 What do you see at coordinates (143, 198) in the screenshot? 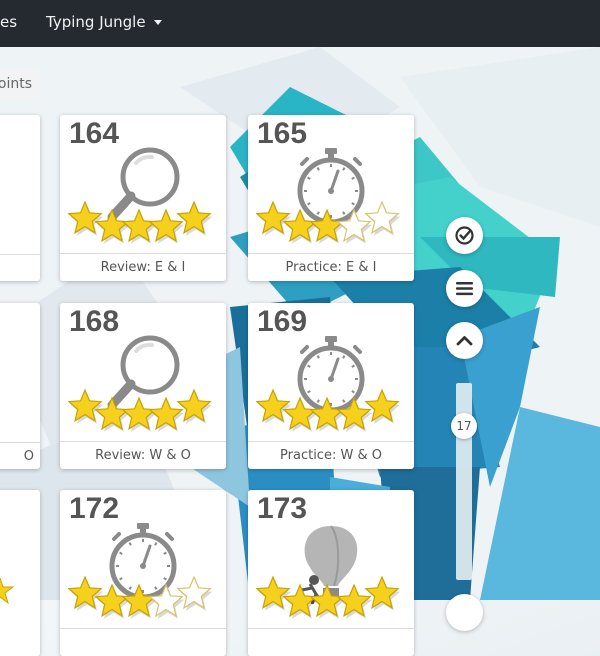
I see `lesson-card: 164 Review: E & I` at bounding box center [143, 198].